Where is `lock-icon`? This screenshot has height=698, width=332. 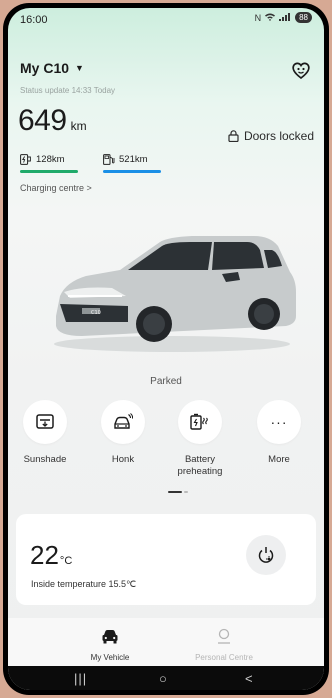
lock-icon is located at coordinates (233, 136).